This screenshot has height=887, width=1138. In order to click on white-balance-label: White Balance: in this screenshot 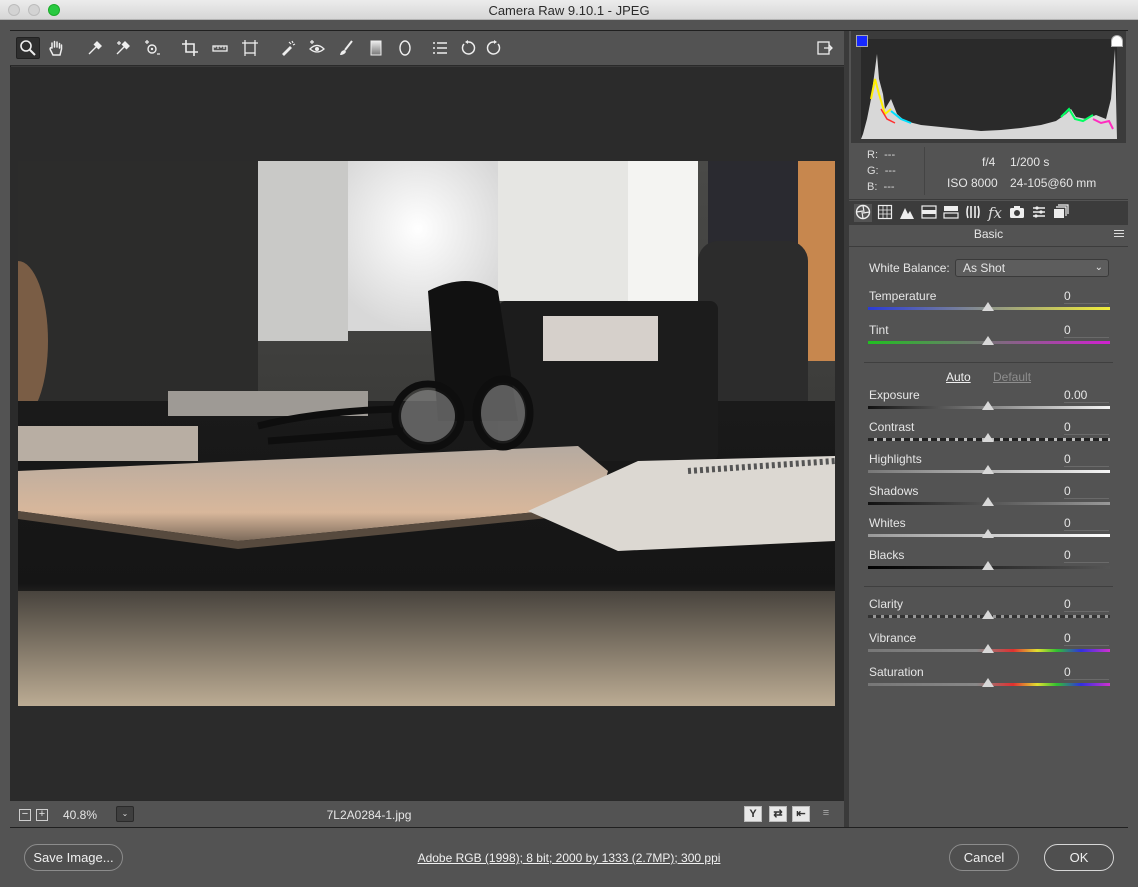, I will do `click(909, 268)`.